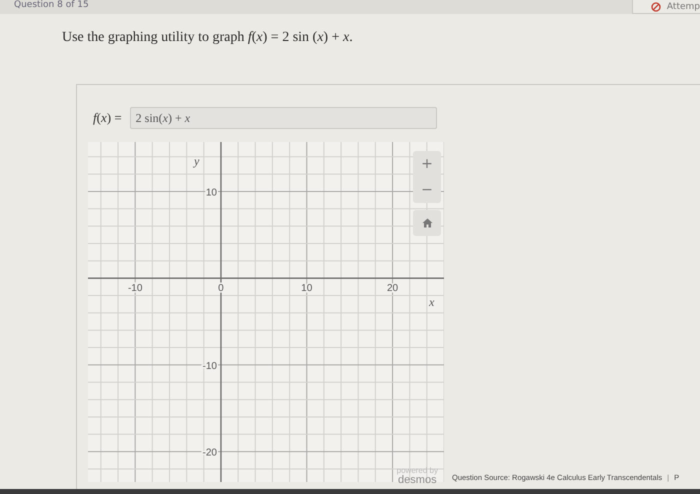  Describe the element at coordinates (208, 38) in the screenshot. I see `question-prompt: Use the graphing utility to graph f(x) = 2 sin (x) + x.` at that location.